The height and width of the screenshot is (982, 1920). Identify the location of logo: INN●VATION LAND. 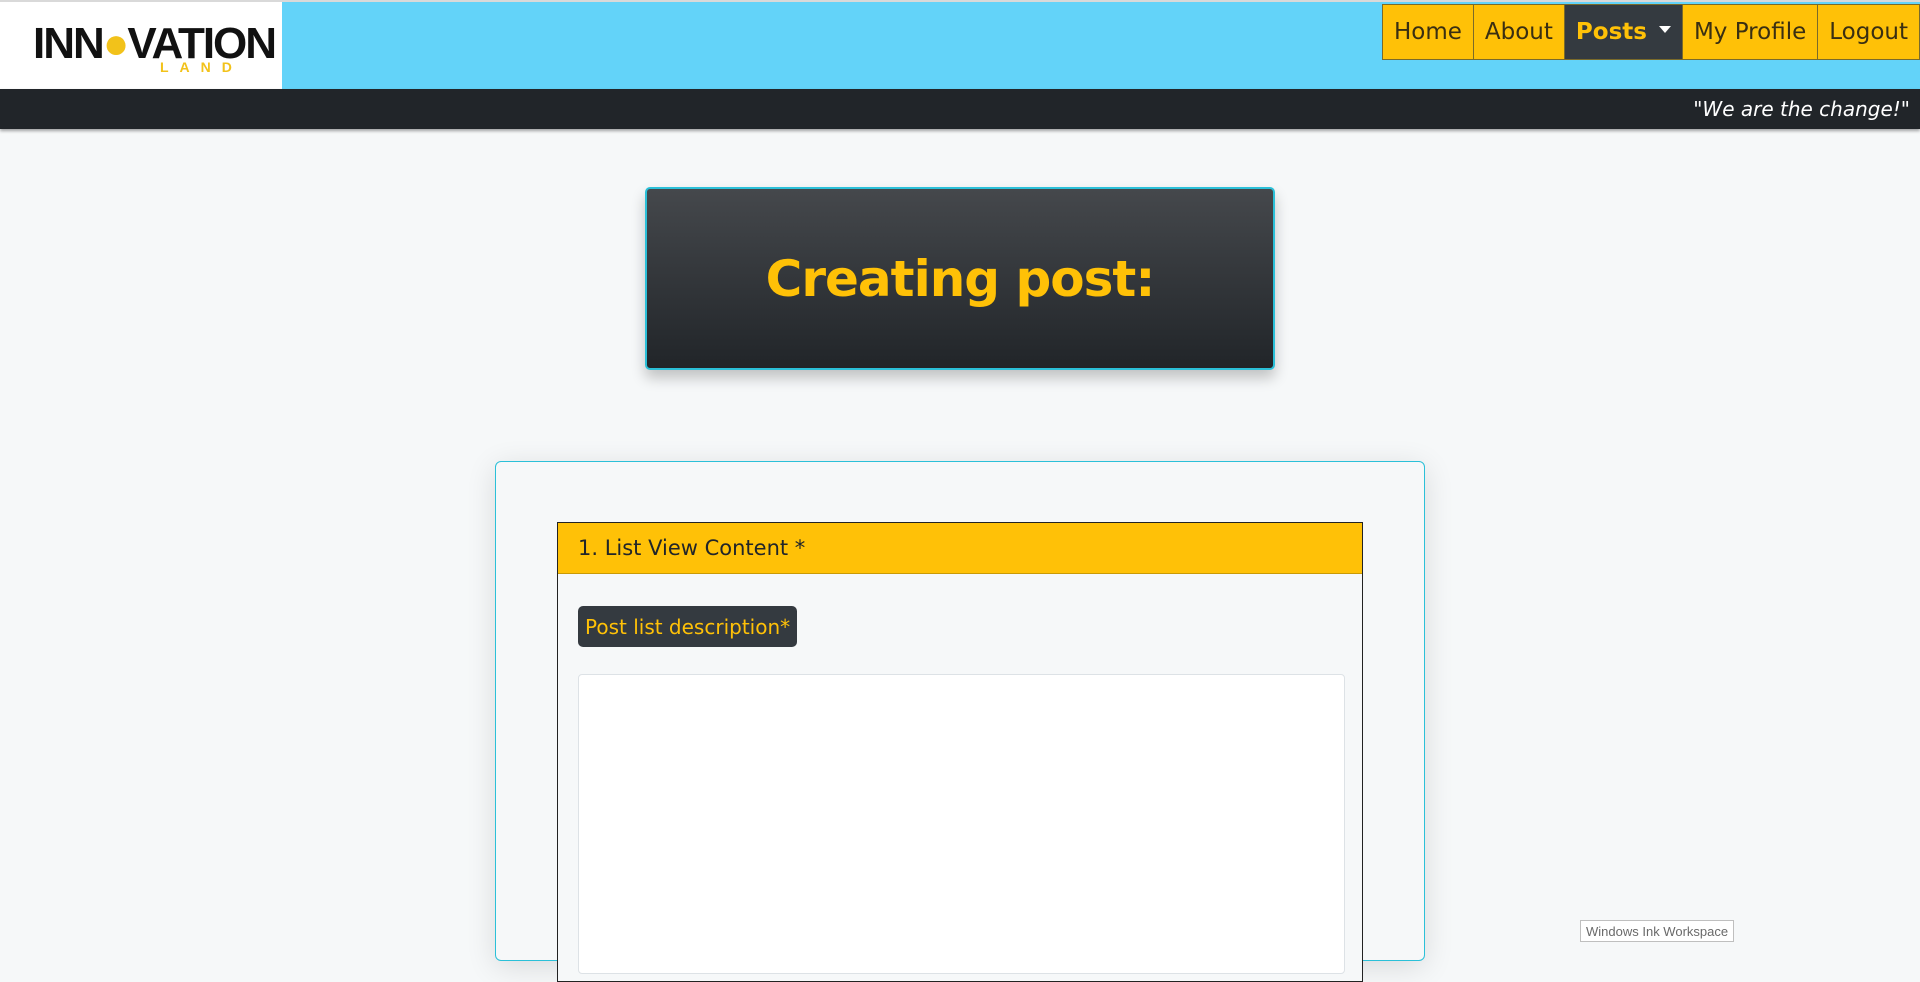
(141, 45).